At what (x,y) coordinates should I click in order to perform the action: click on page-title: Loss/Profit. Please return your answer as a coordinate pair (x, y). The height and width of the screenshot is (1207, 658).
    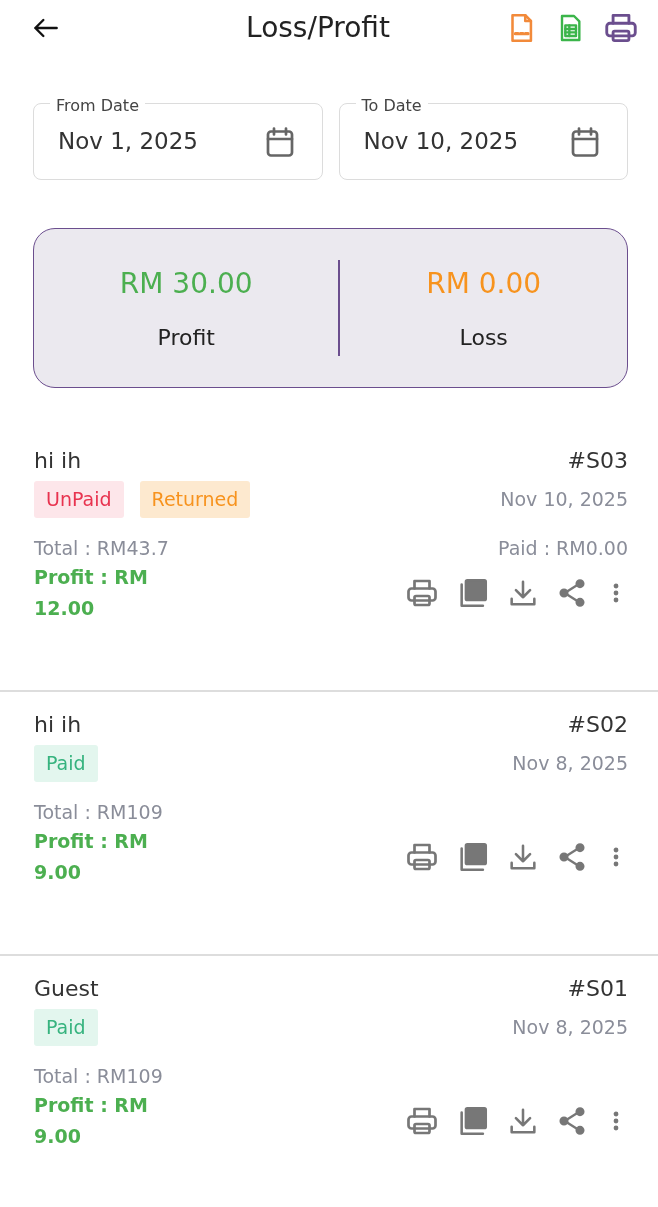
    Looking at the image, I should click on (318, 27).